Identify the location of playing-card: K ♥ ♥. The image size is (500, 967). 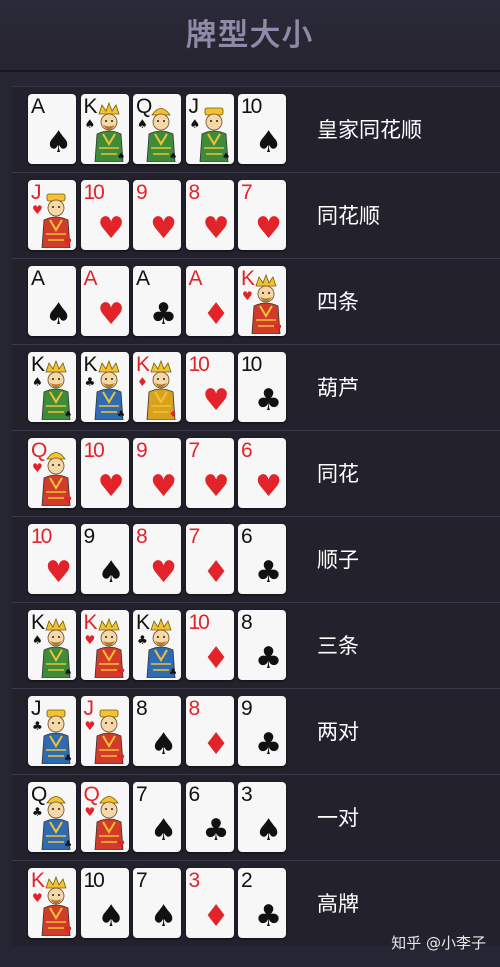
(52, 903).